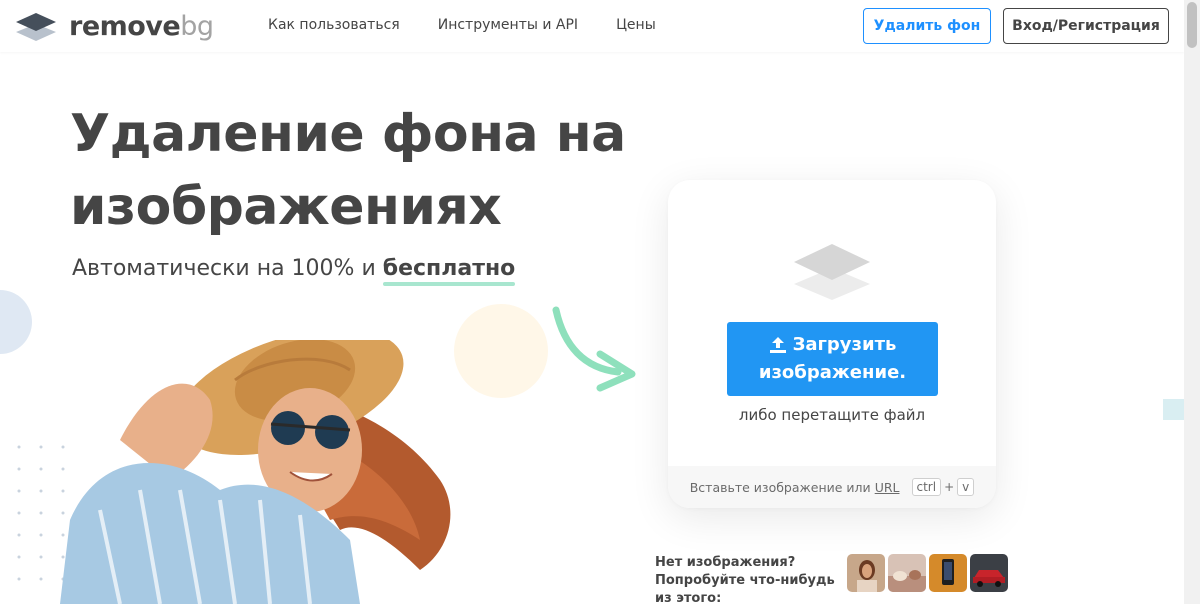  What do you see at coordinates (832, 415) in the screenshot?
I see `drag-drop-hint: либо перетащите файл` at bounding box center [832, 415].